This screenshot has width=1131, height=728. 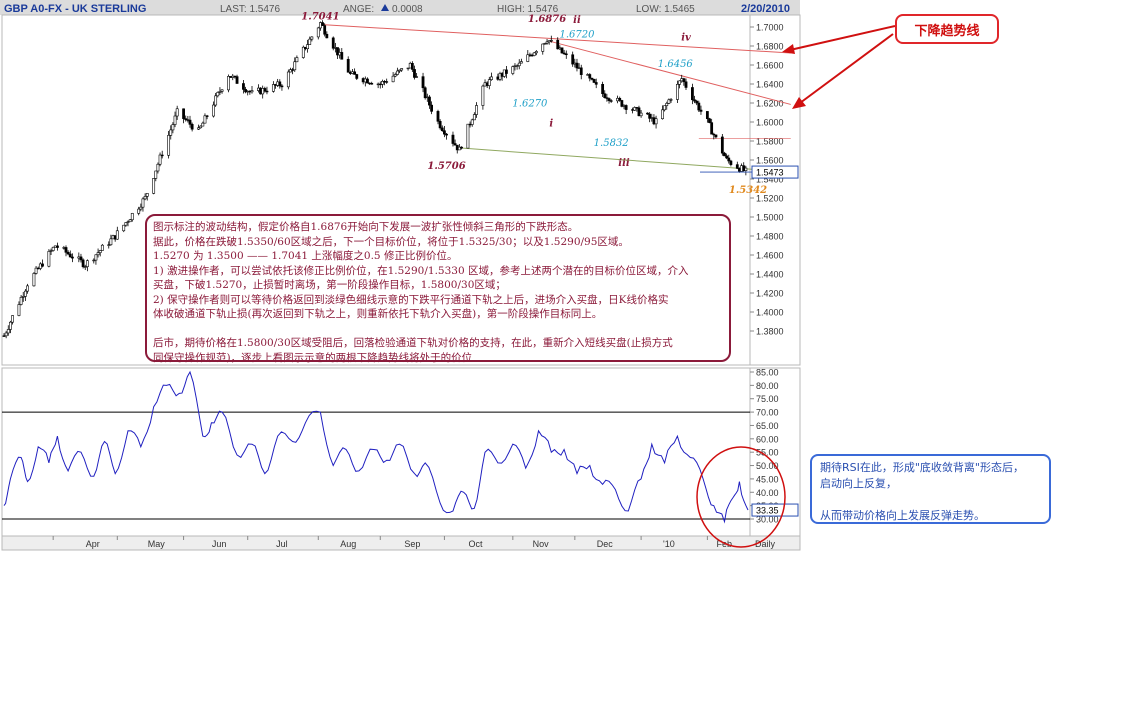 I want to click on price-tick-label: 1.4200, so click(x=770, y=294).